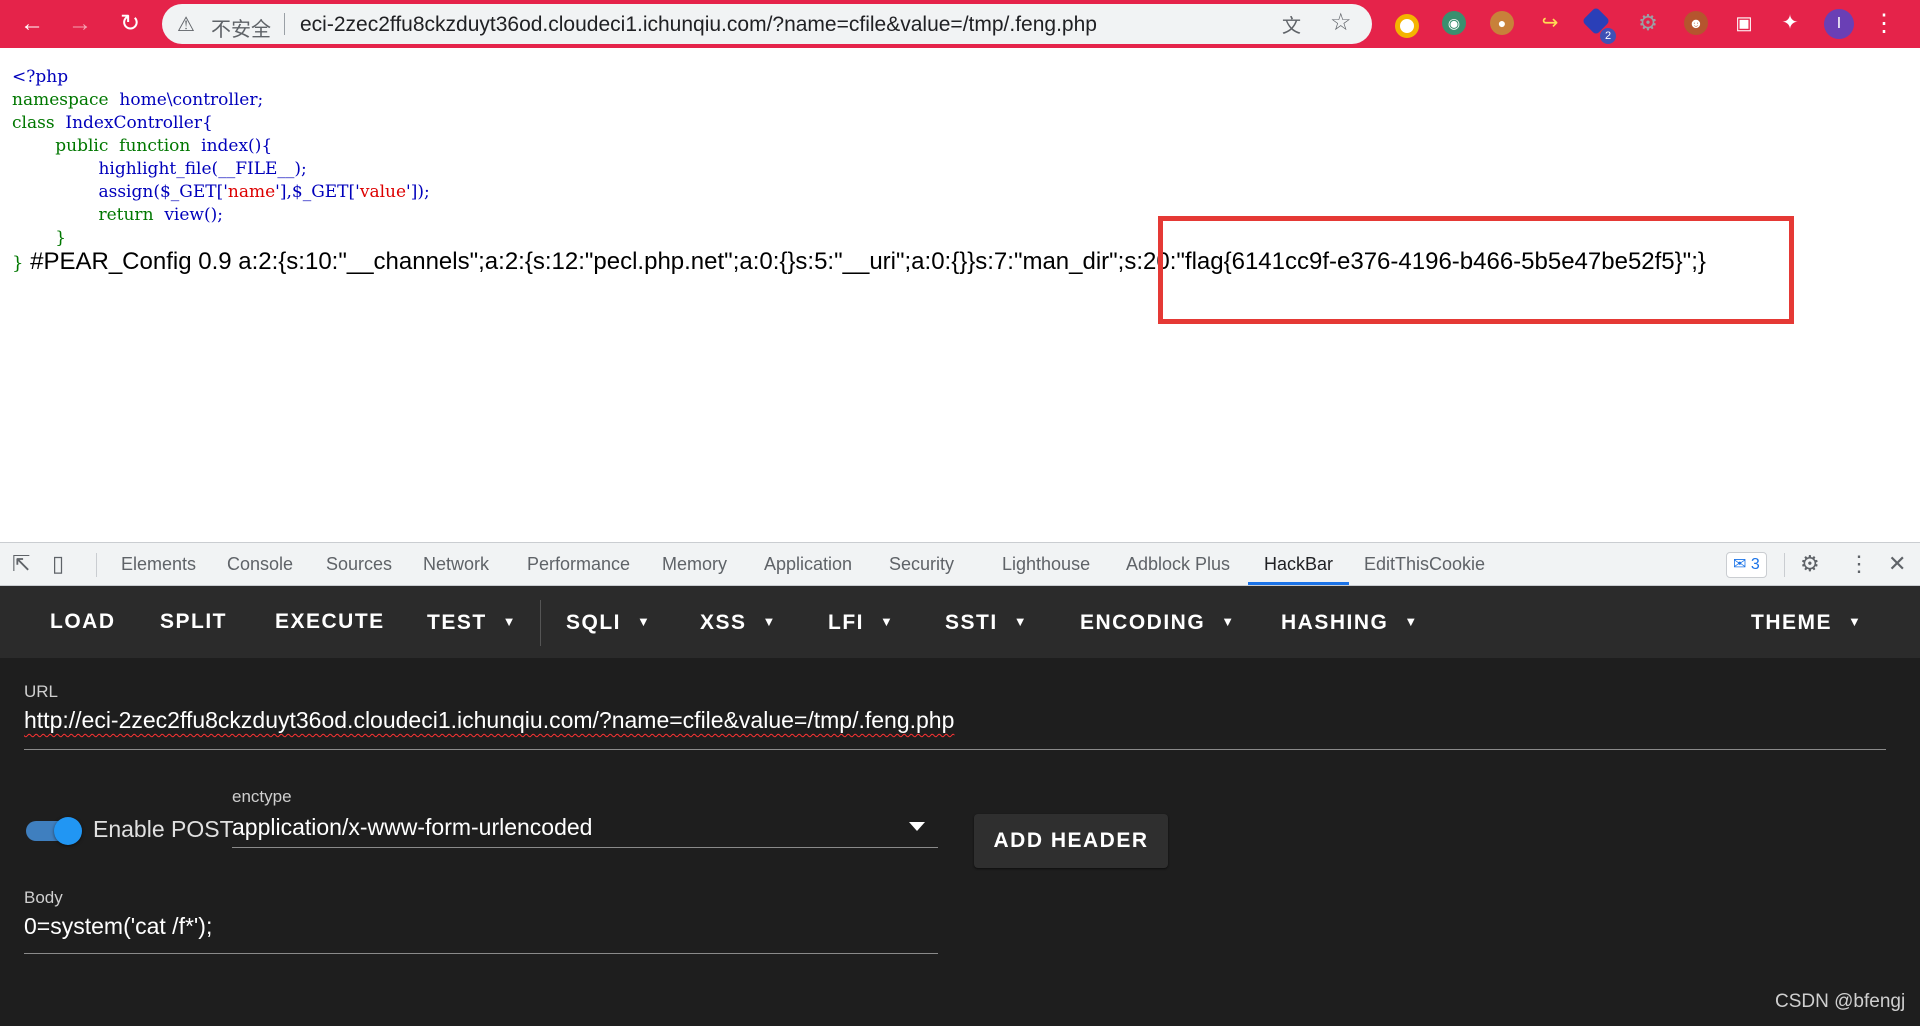  I want to click on device-toolbar-icon: ▯, so click(58, 564).